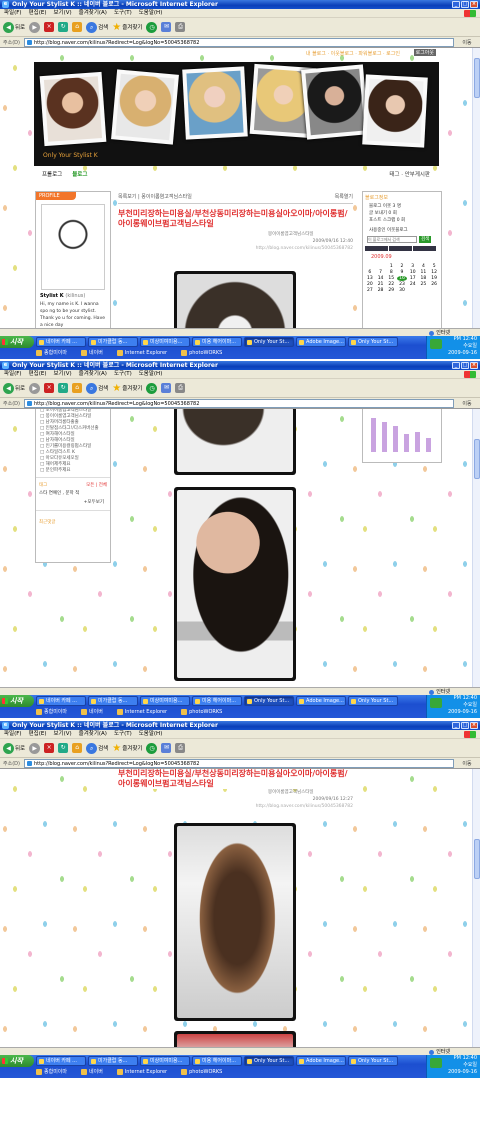 Image resolution: width=480 pixels, height=1125 pixels. What do you see at coordinates (73, 493) in the screenshot?
I see `tag-list: 스타 연예인 , 문학 적` at bounding box center [73, 493].